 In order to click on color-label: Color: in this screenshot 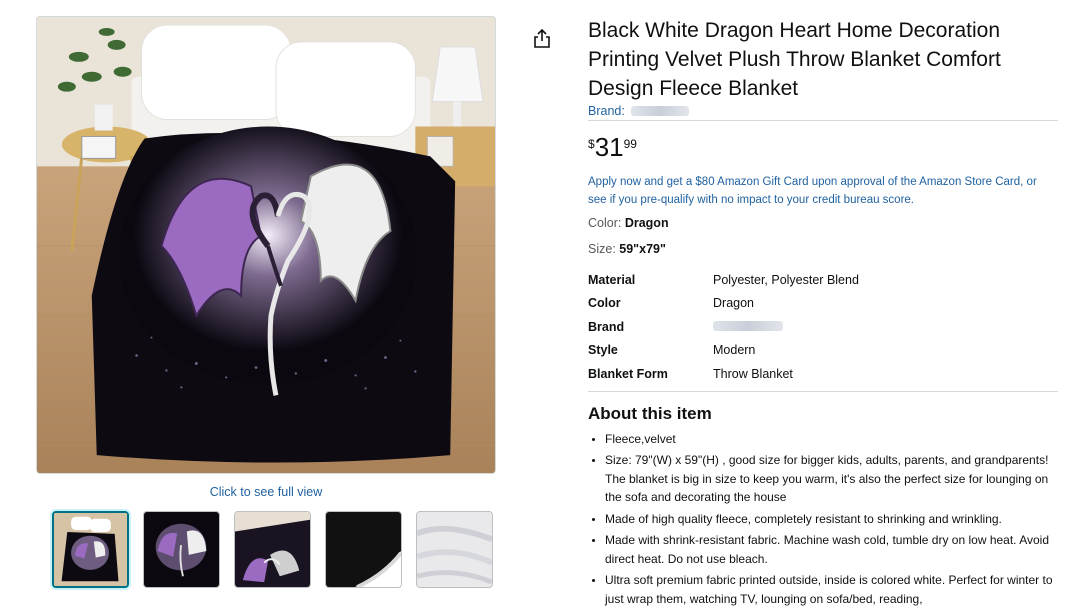, I will do `click(605, 223)`.